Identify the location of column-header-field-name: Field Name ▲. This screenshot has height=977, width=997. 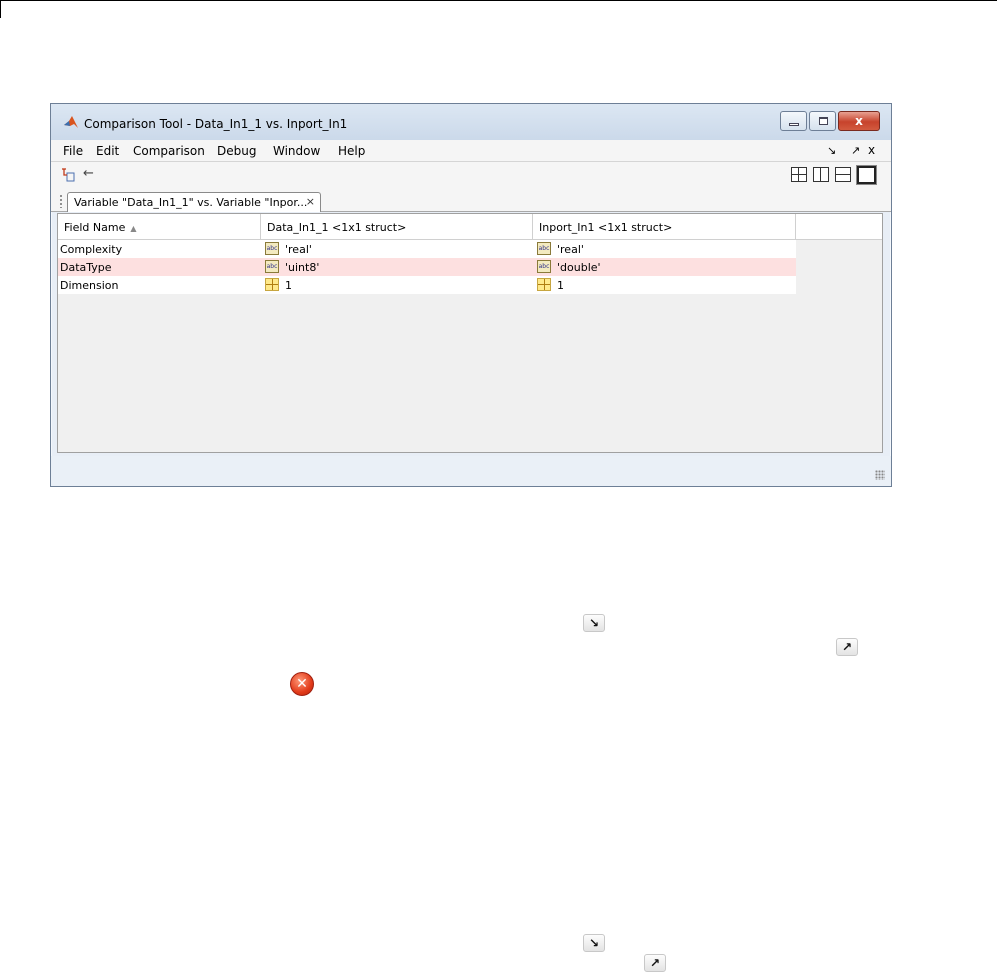
(159, 227).